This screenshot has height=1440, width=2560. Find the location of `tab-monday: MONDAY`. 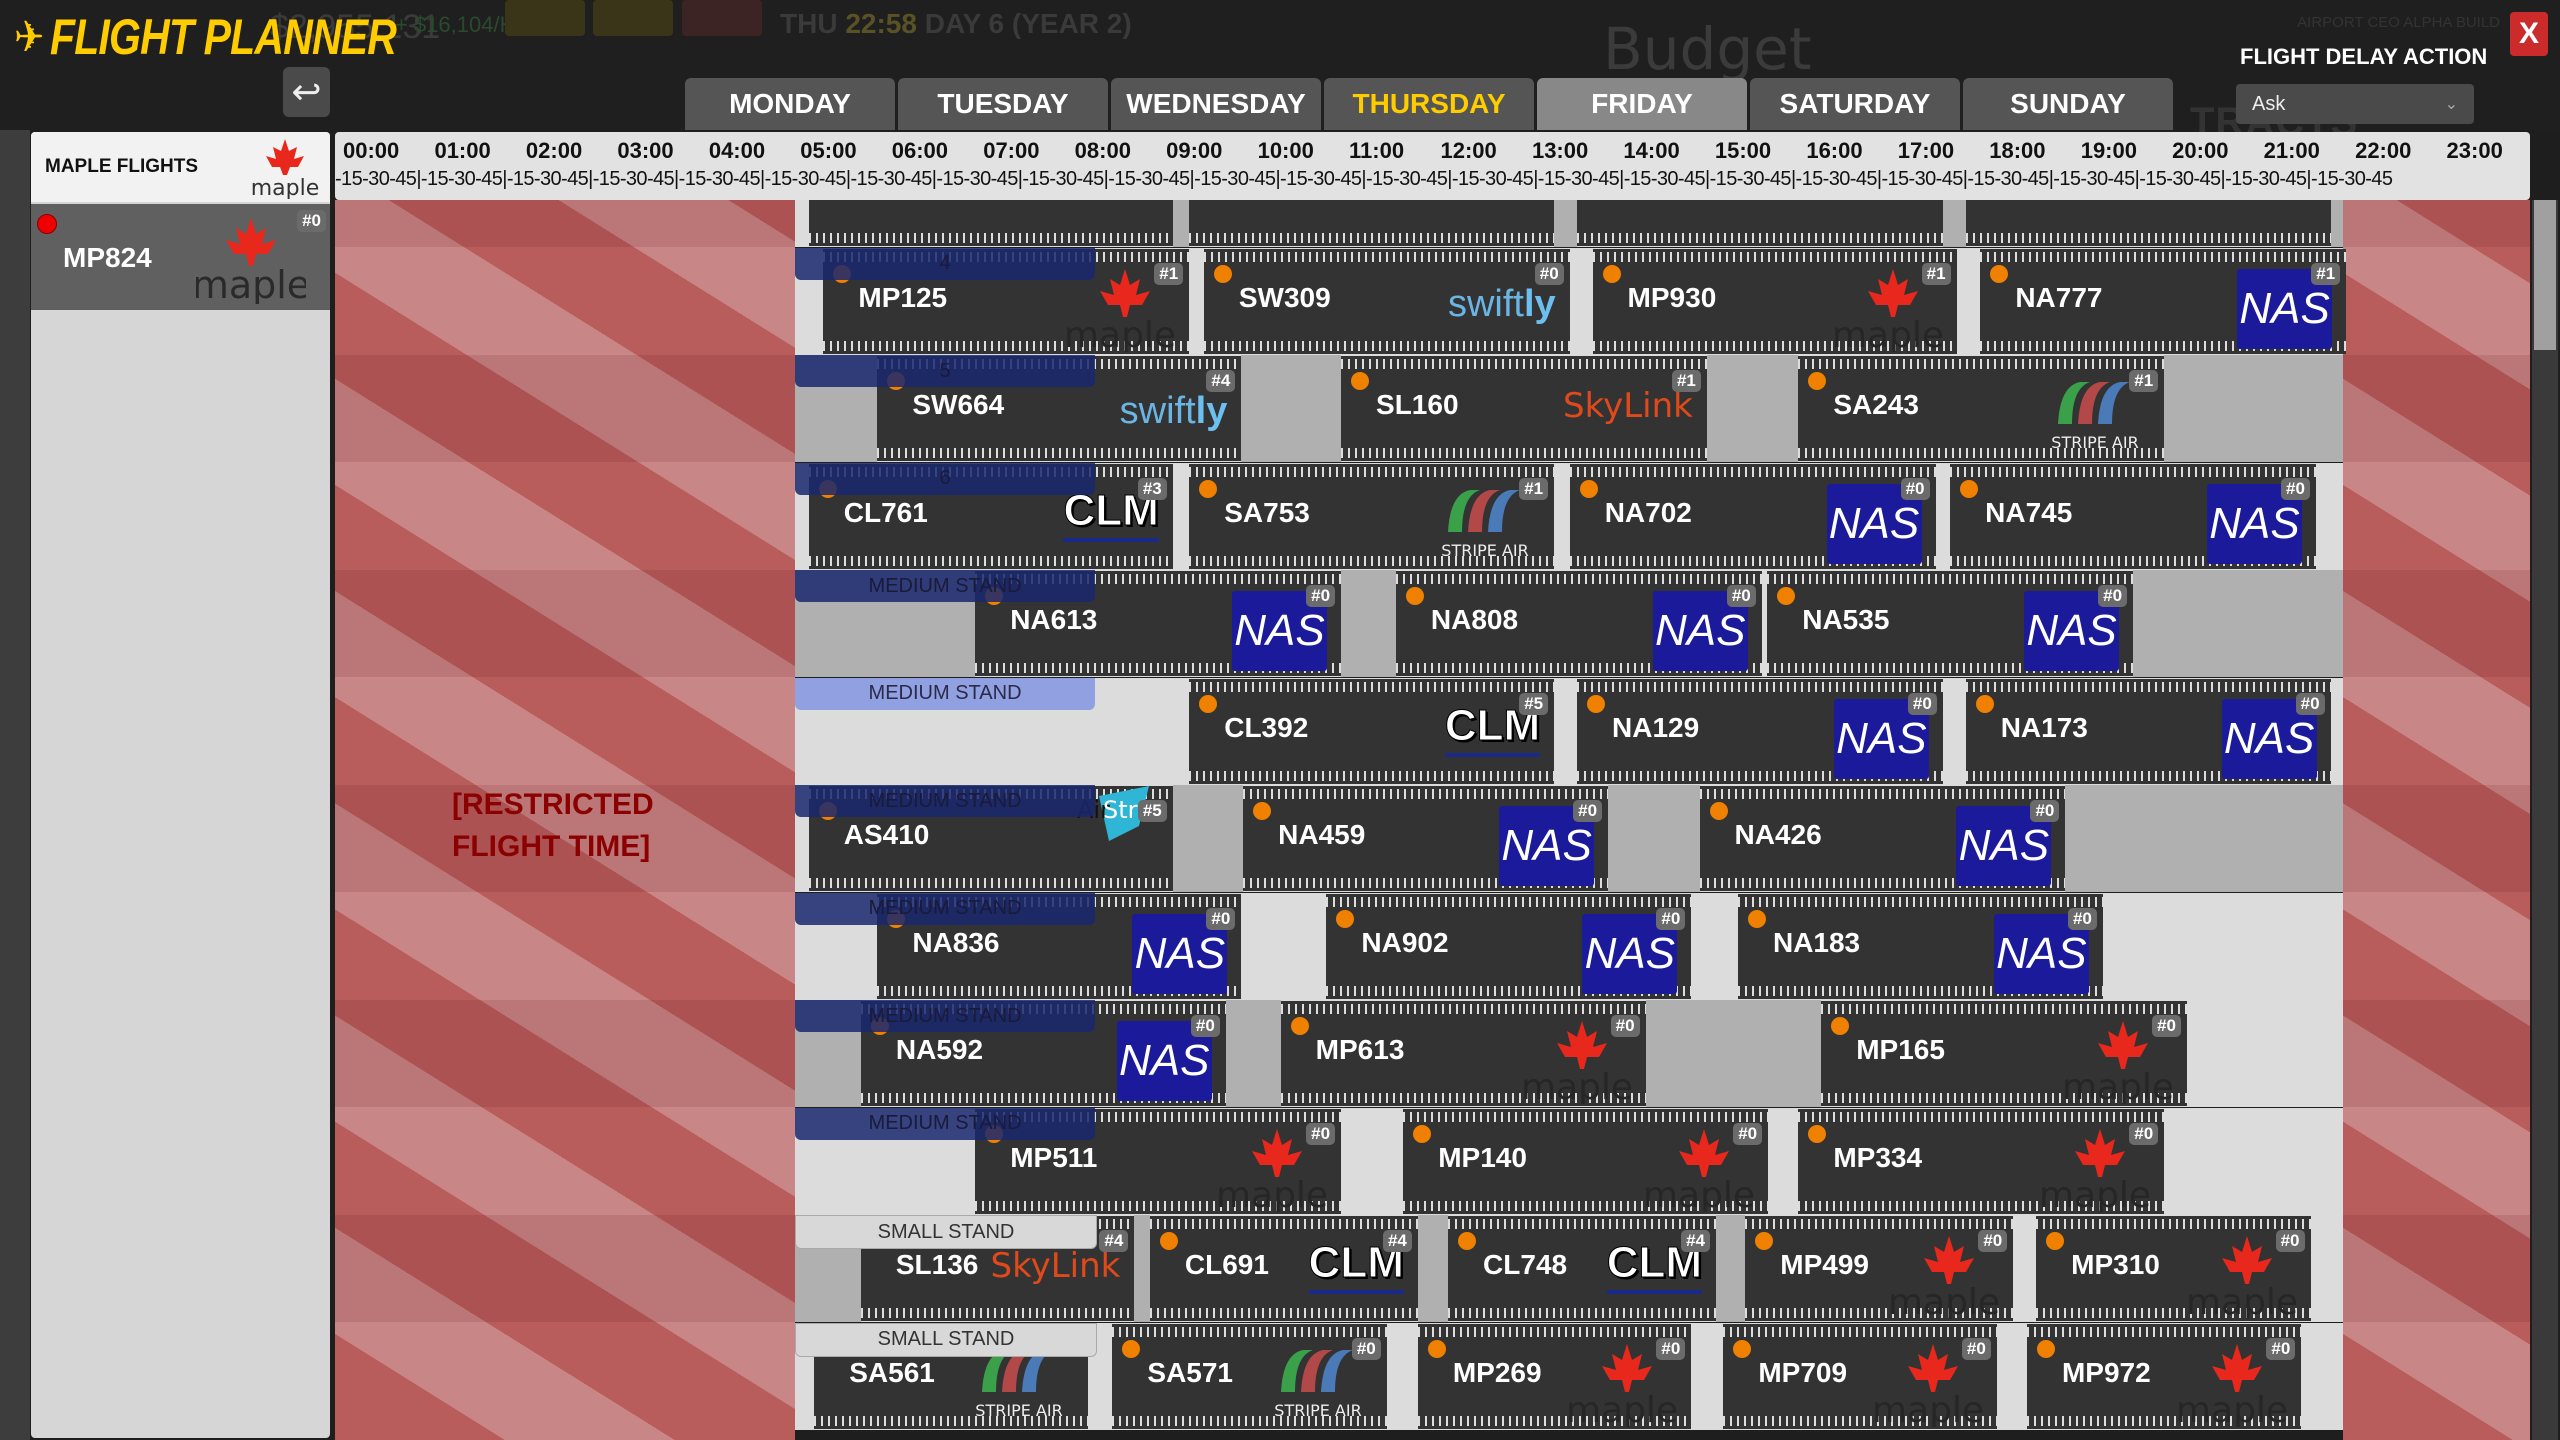

tab-monday: MONDAY is located at coordinates (790, 104).